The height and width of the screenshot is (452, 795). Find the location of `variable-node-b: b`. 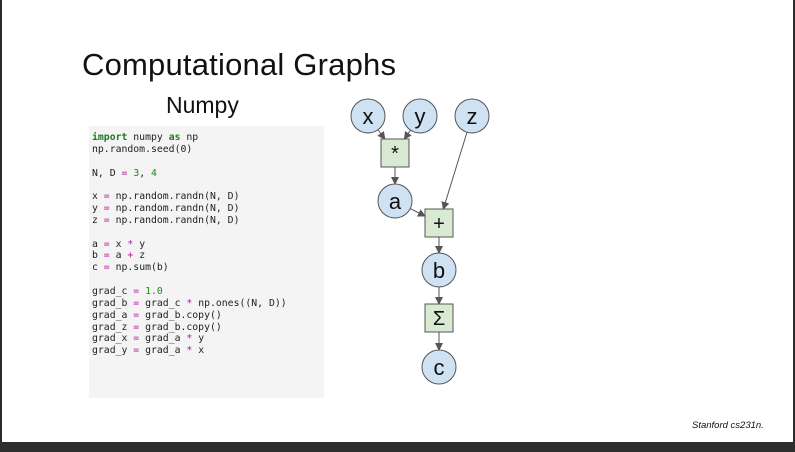

variable-node-b: b is located at coordinates (439, 270).